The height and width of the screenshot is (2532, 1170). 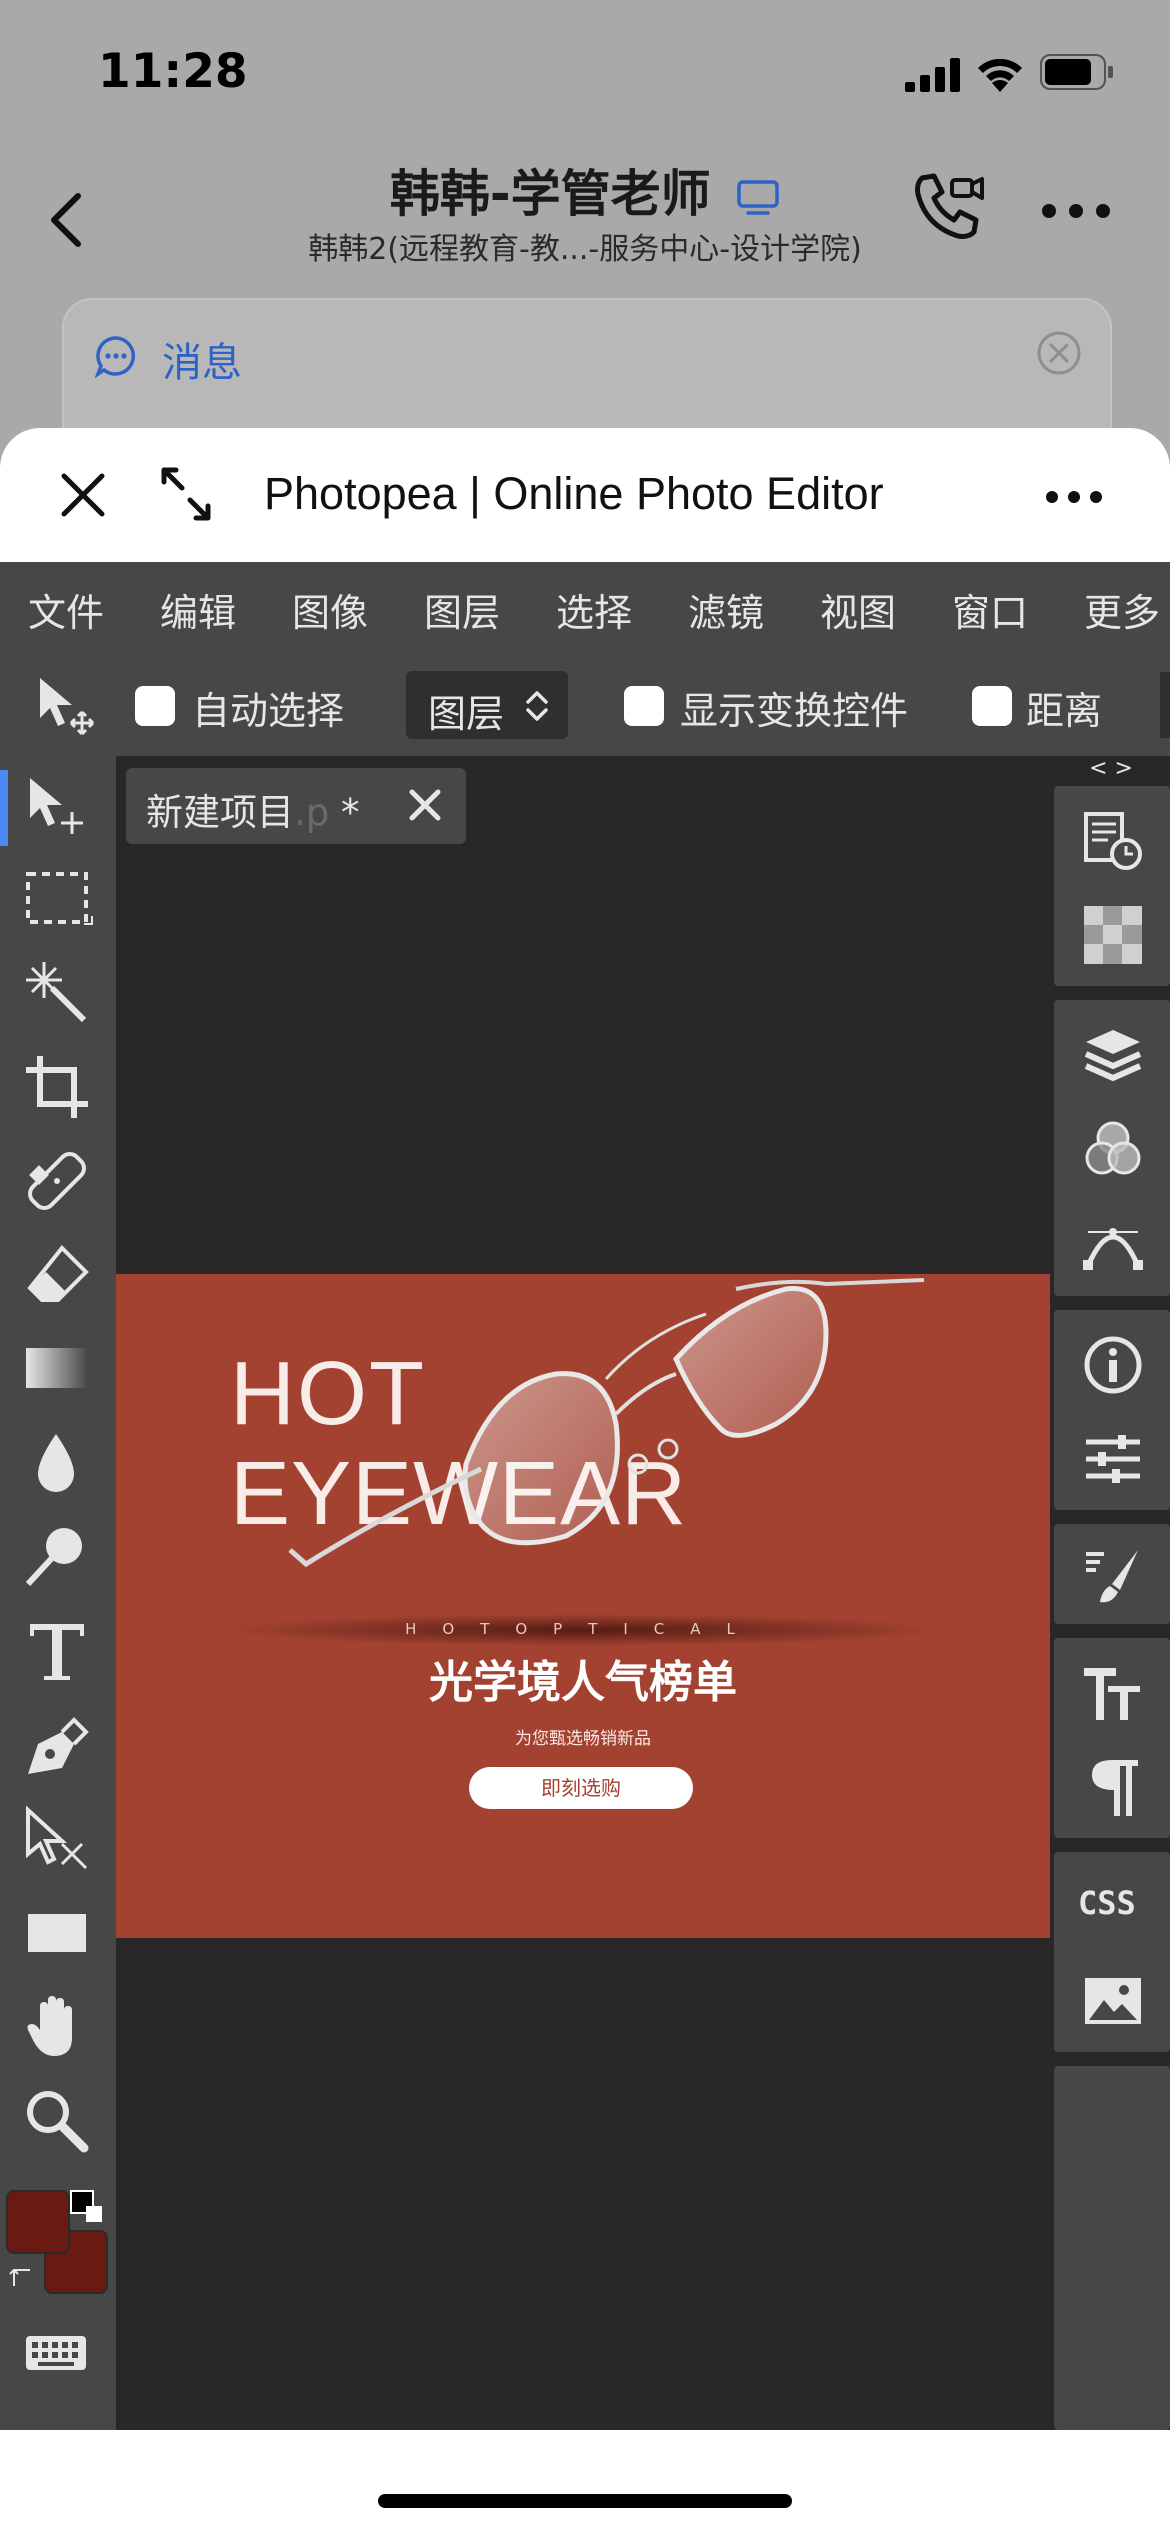 What do you see at coordinates (585, 2481) in the screenshot?
I see `bottom-safe-area` at bounding box center [585, 2481].